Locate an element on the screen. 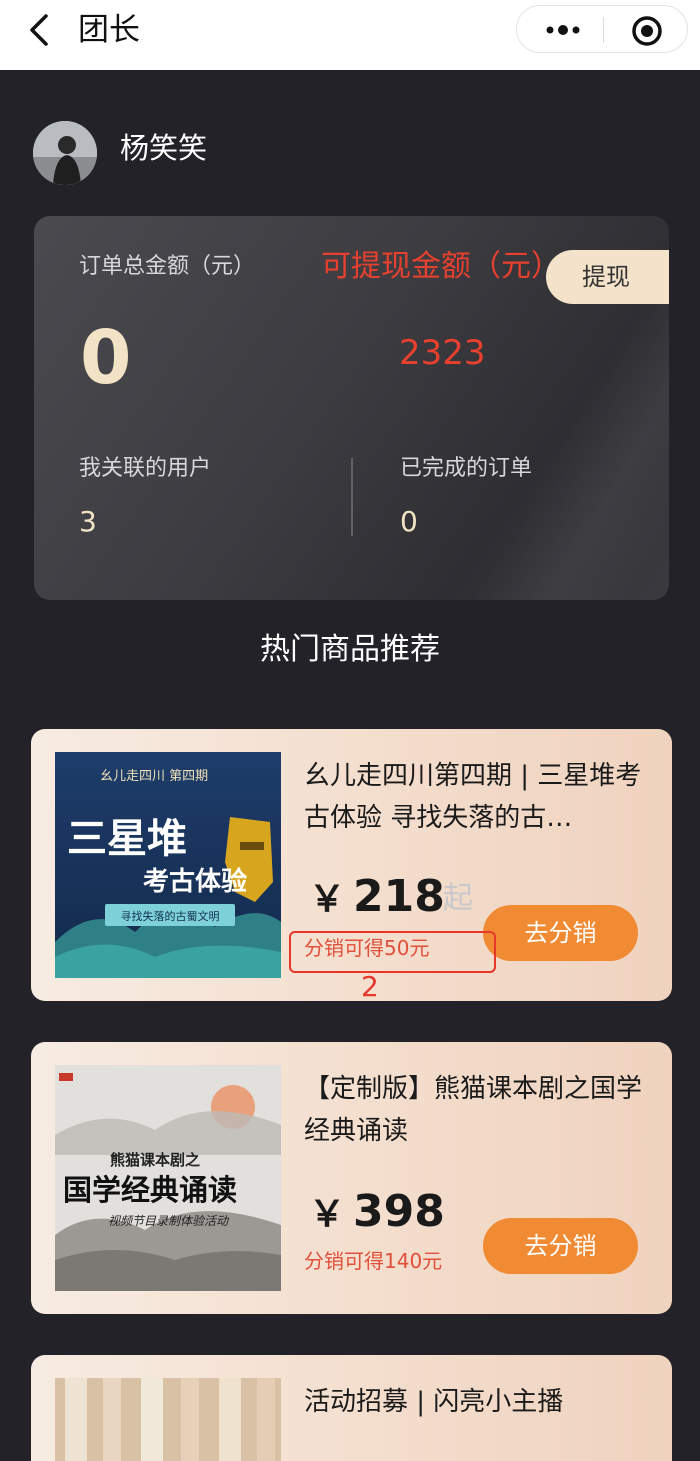 This screenshot has height=1461, width=700. product-title: 活动招募 | 闪亮小主播 is located at coordinates (479, 1403).